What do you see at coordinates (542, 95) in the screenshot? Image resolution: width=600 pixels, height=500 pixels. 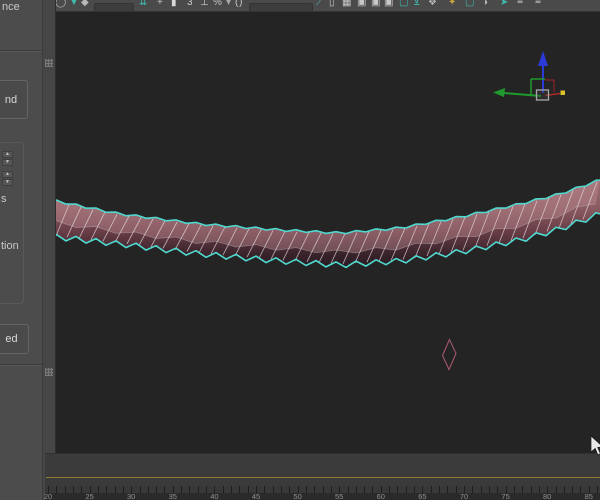 I see `gizmo-center-box` at bounding box center [542, 95].